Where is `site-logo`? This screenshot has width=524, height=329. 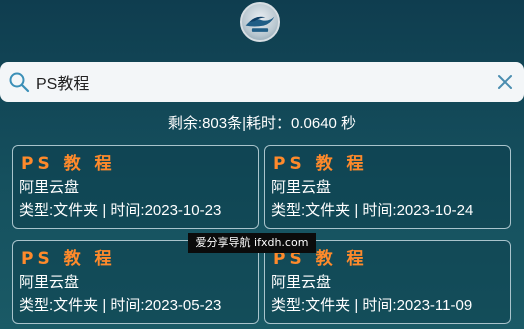
site-logo is located at coordinates (260, 22).